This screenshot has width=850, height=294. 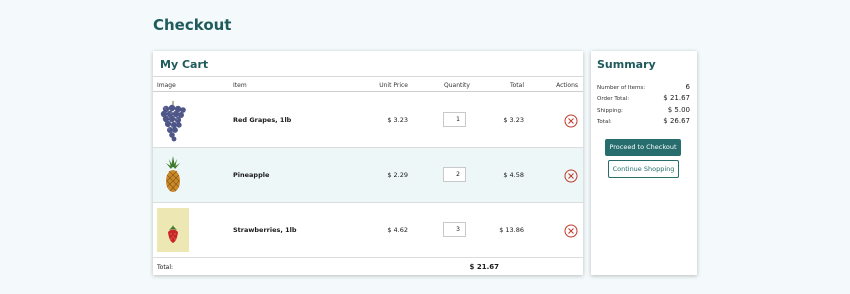 I want to click on column-header-unit-price: Unit Price, so click(x=393, y=85).